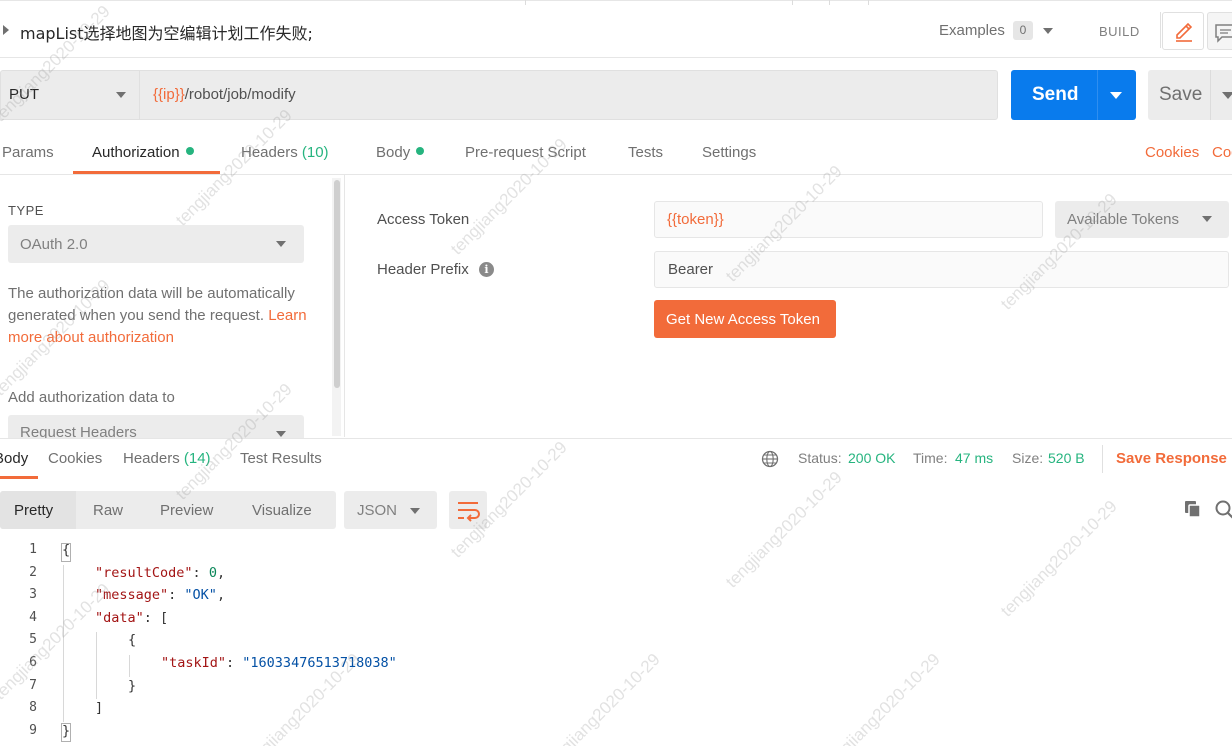 This screenshot has height=746, width=1232. What do you see at coordinates (1123, 219) in the screenshot?
I see `available-tokens-label: Available Tokens` at bounding box center [1123, 219].